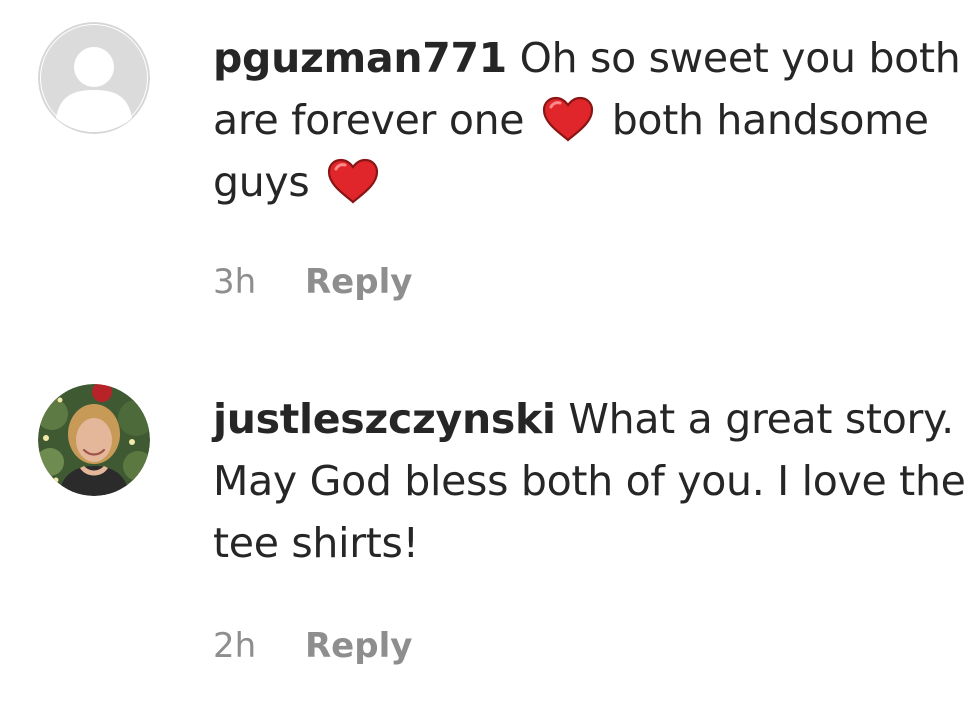  I want to click on comment-timestamp: 3h, so click(235, 282).